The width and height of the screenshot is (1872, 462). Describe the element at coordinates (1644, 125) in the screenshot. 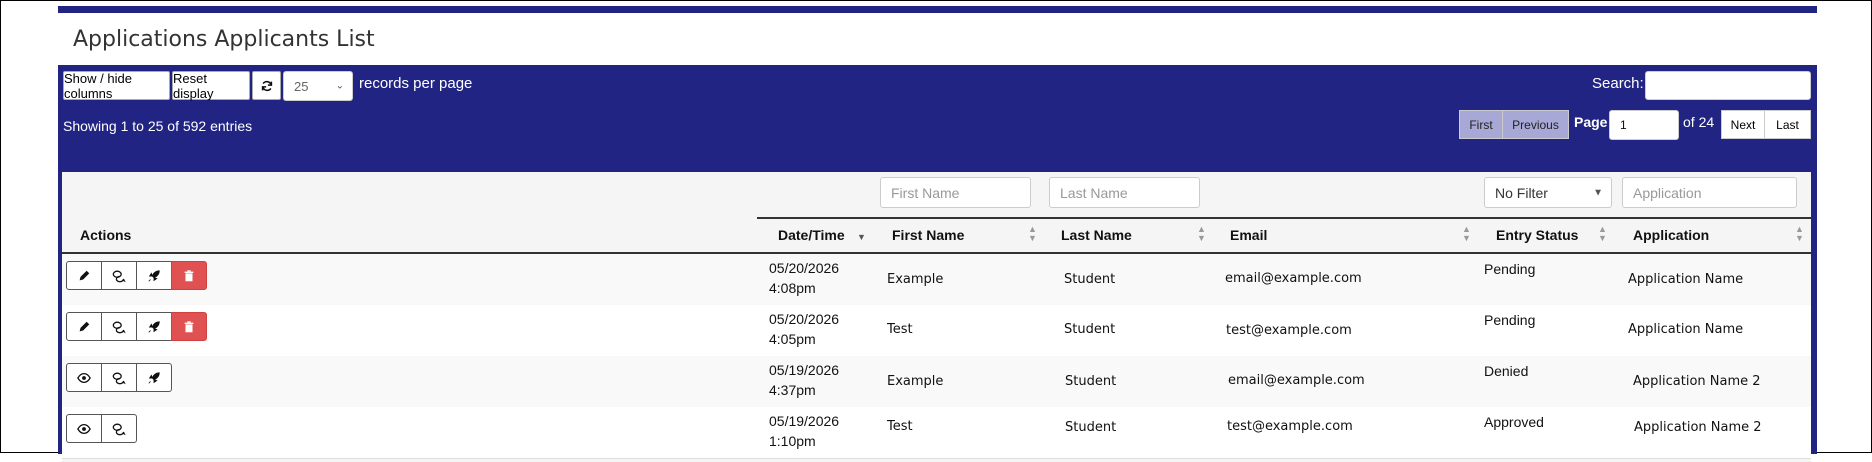

I see `page-number-input: 1` at that location.